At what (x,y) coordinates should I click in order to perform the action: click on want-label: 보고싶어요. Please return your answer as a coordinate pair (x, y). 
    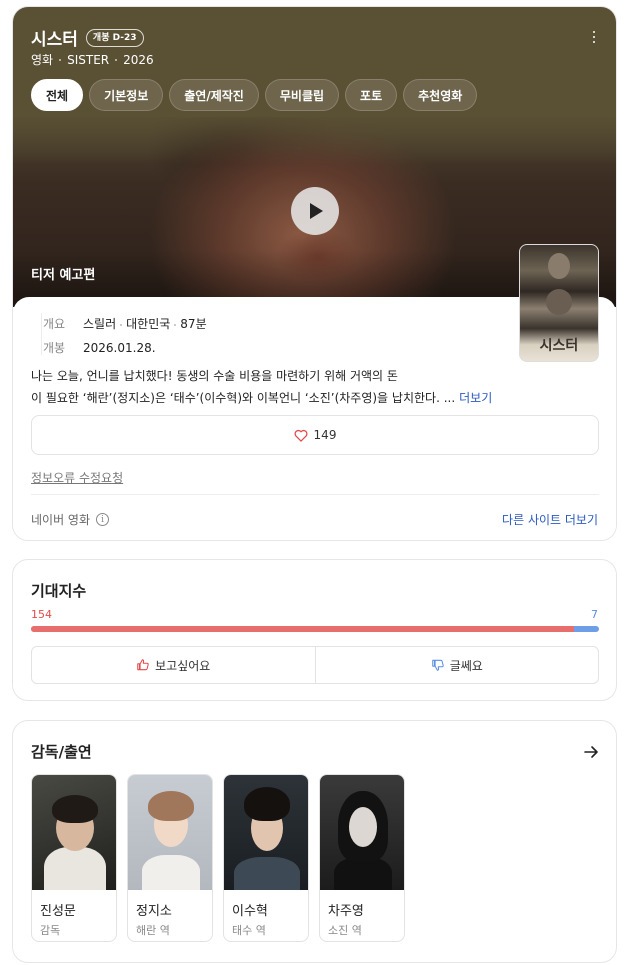
    Looking at the image, I should click on (183, 665).